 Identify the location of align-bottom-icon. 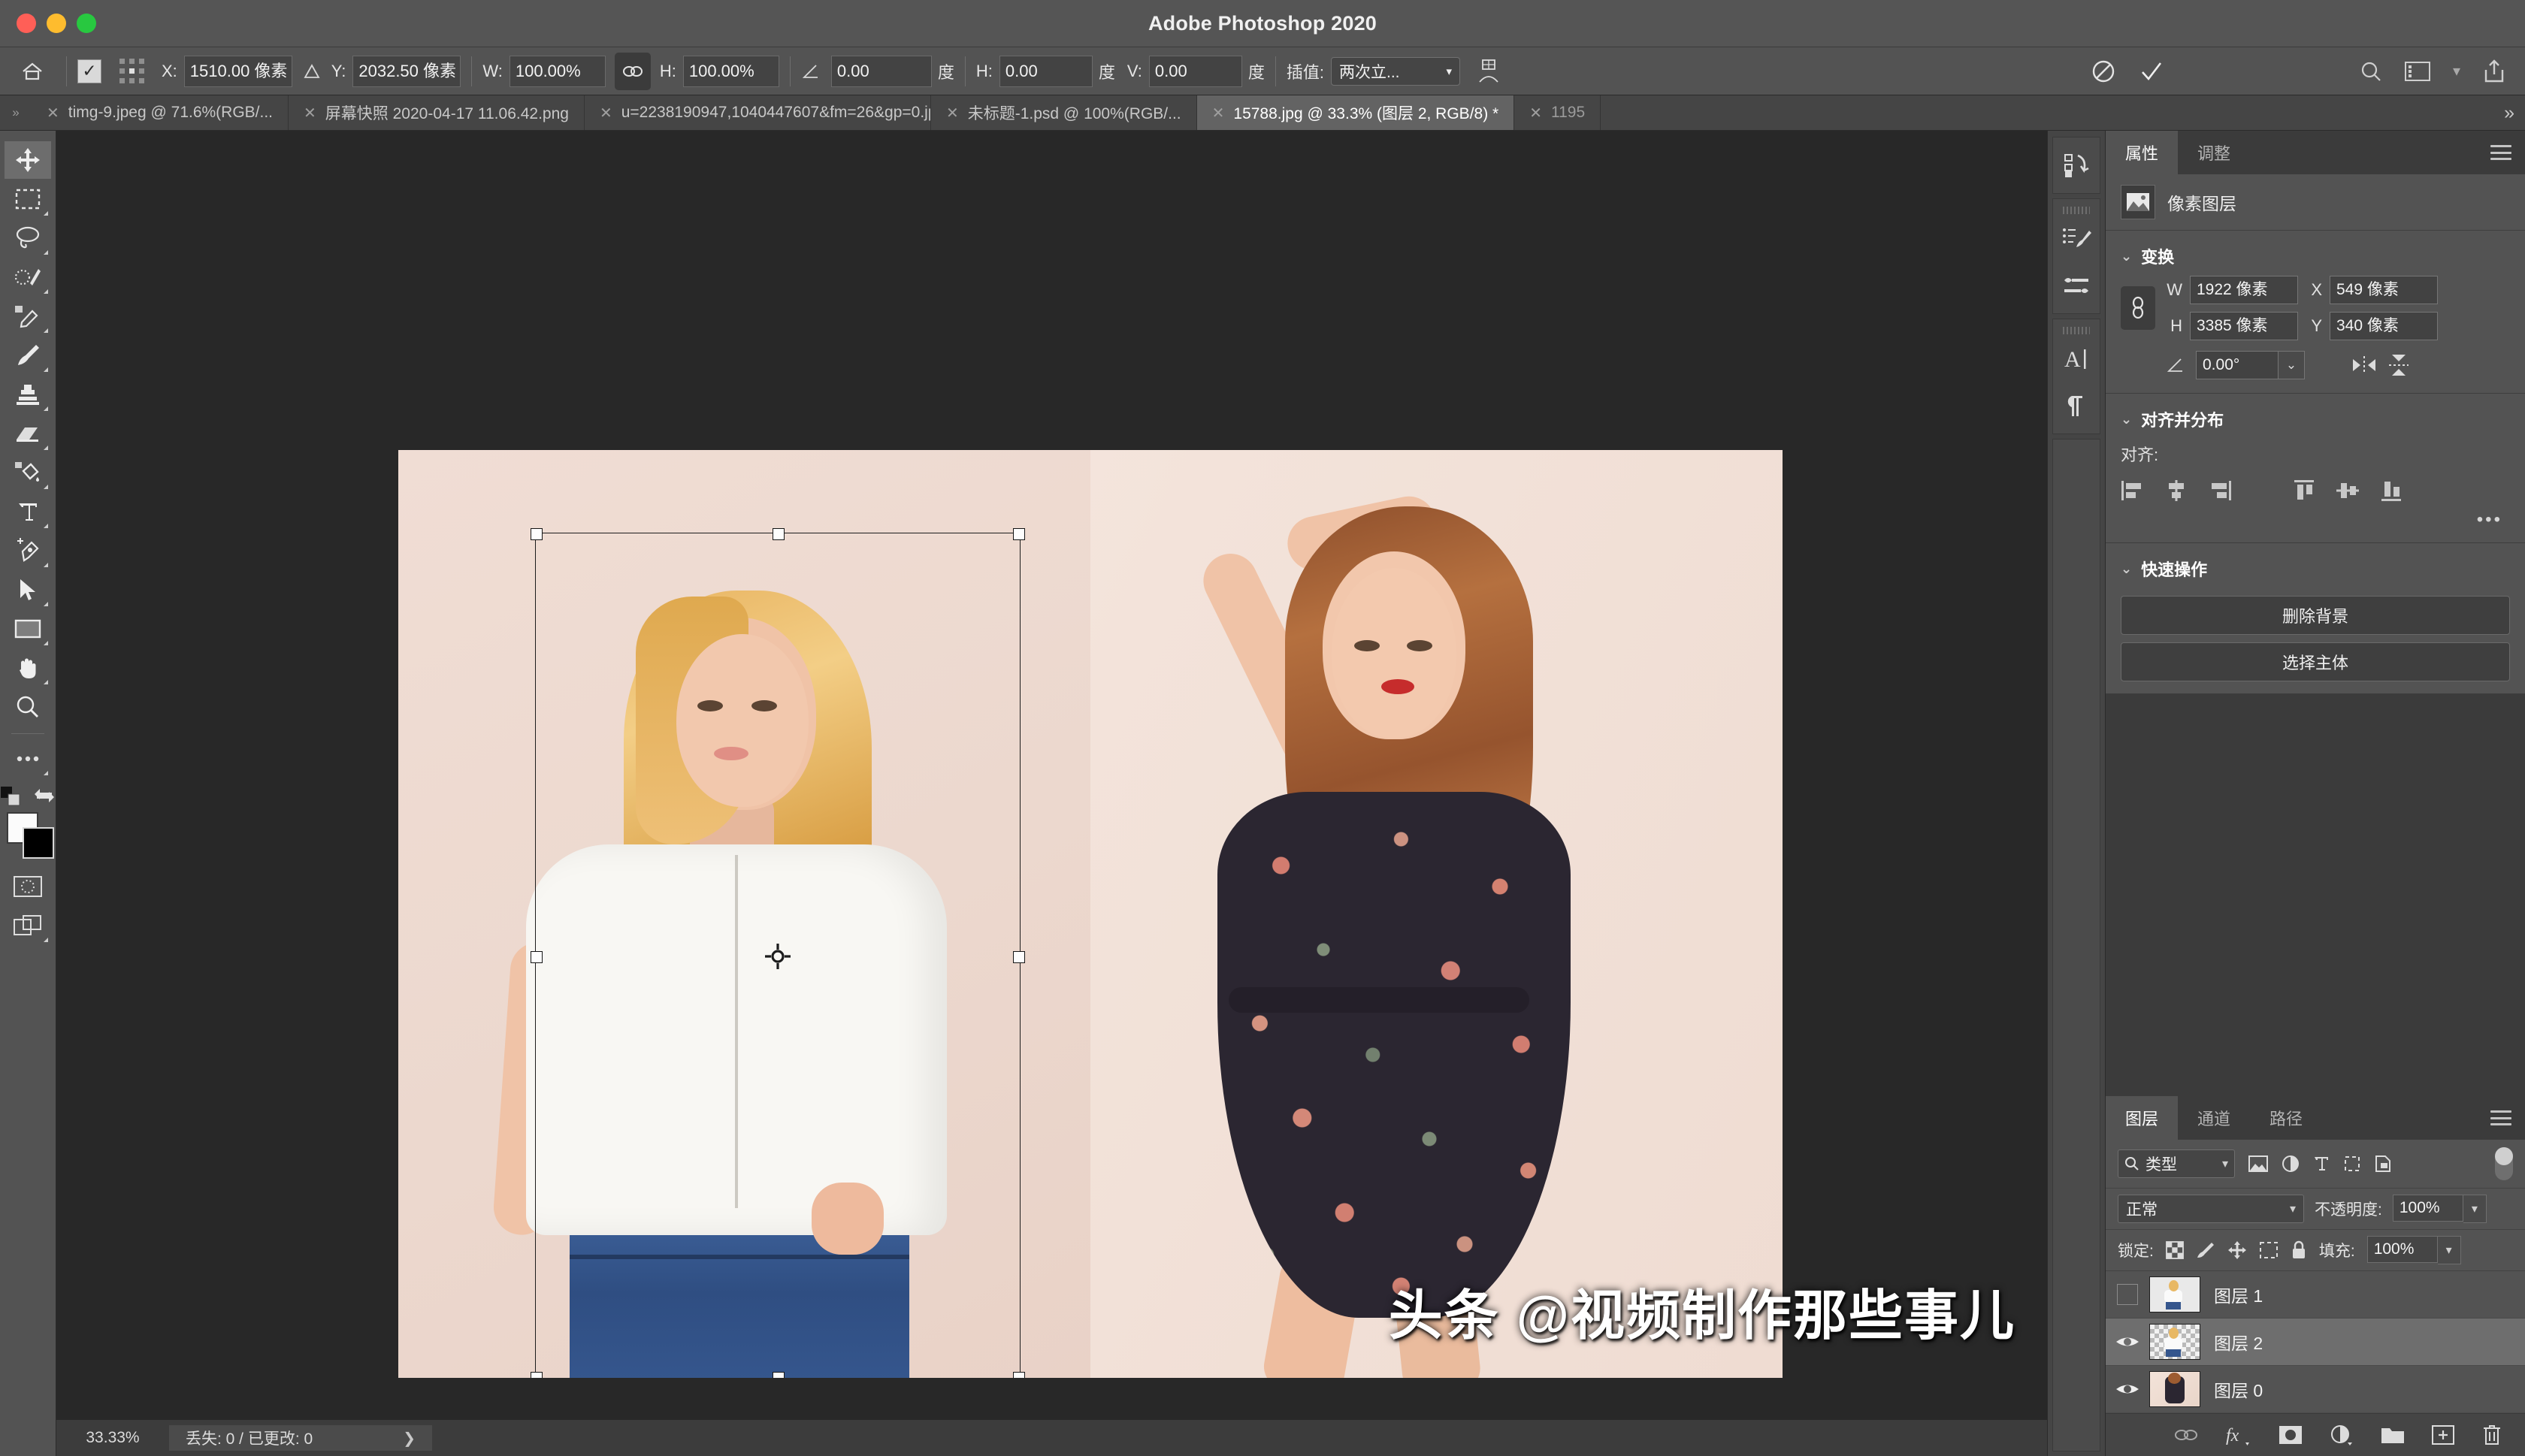
(2391, 490).